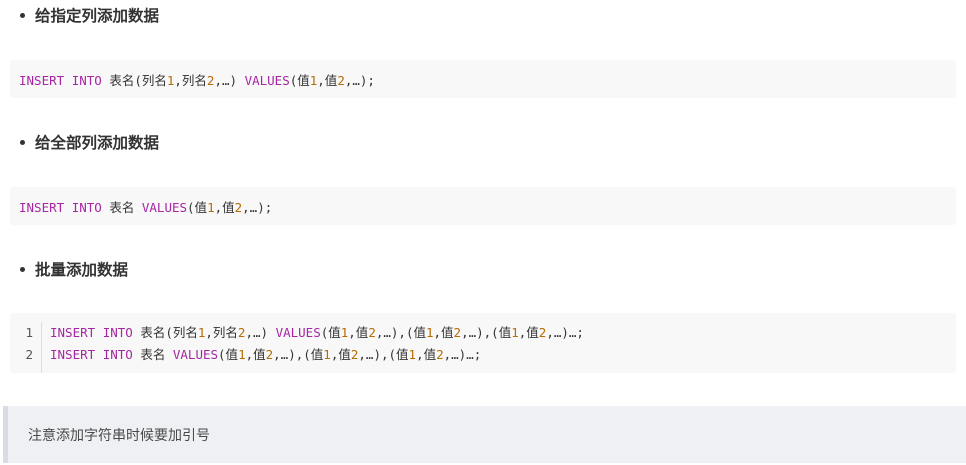 This screenshot has width=966, height=465. I want to click on code-line: INSERT INTO 表名 VALUES(值1,值2,…);, so click(145, 206).